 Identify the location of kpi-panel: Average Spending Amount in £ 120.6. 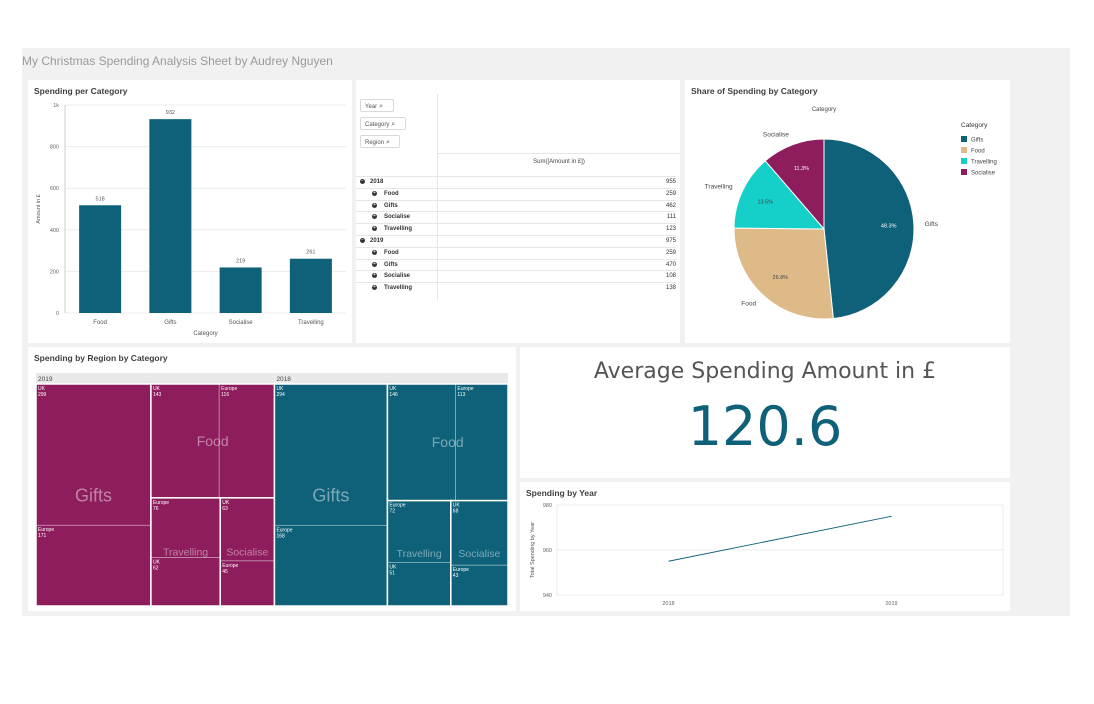
(765, 412).